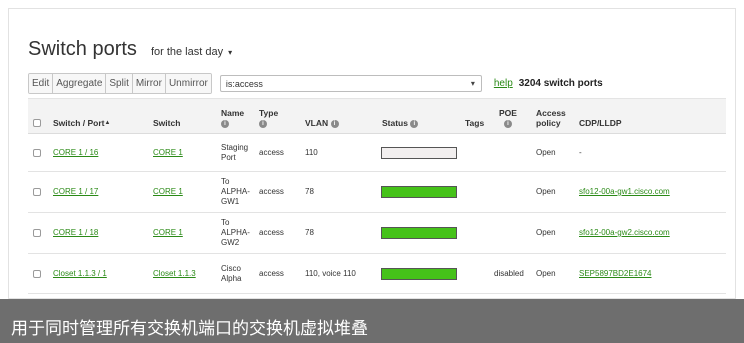 This screenshot has width=744, height=343. I want to click on column-switch-port: Switch / Port▲, so click(81, 123).